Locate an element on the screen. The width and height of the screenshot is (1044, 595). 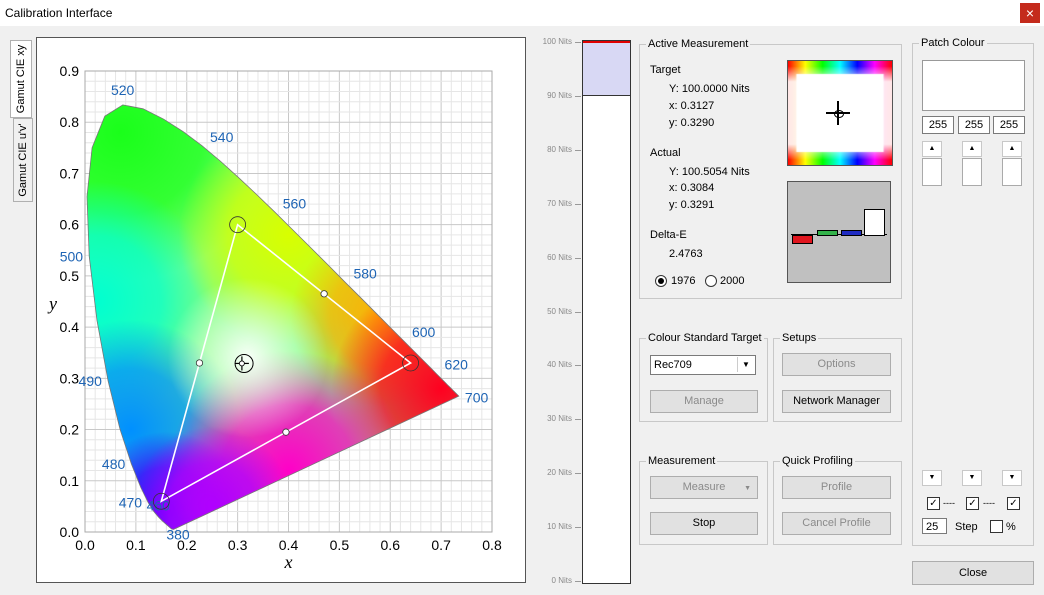
y-tick-label: 0.1 is located at coordinates (70, 481).